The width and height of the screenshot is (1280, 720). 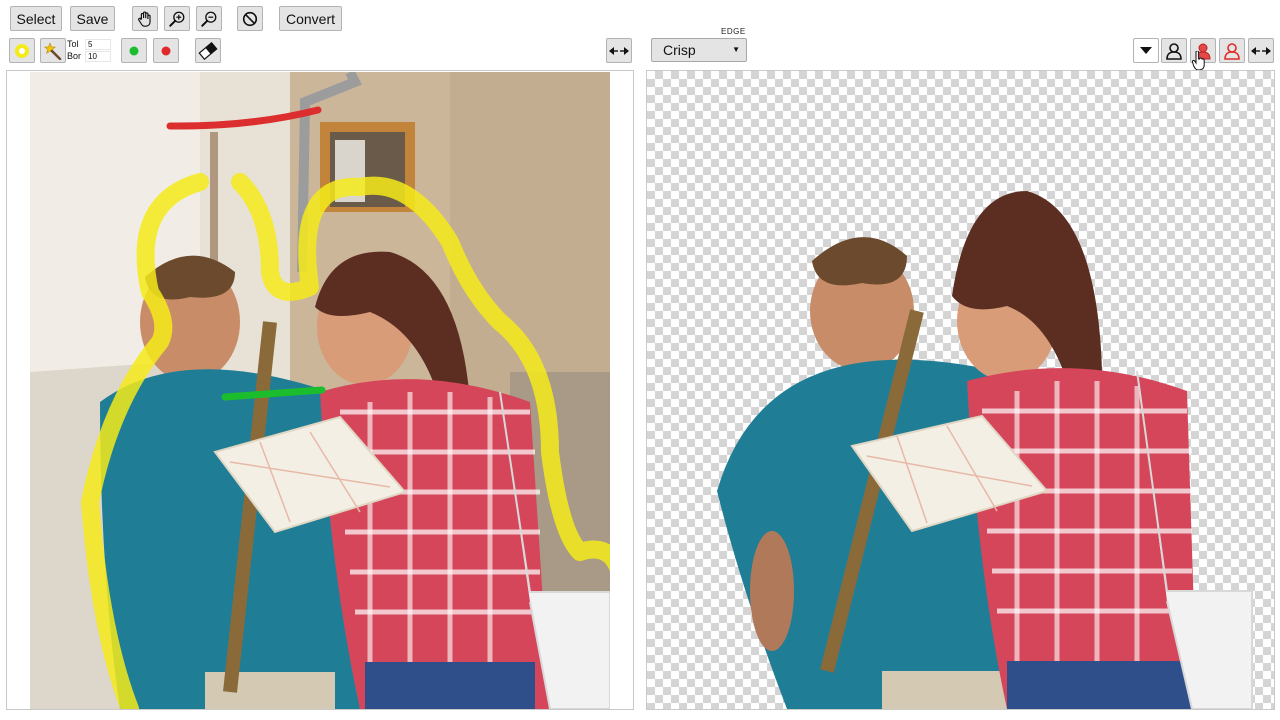 I want to click on eraser-icon, so click(x=208, y=50).